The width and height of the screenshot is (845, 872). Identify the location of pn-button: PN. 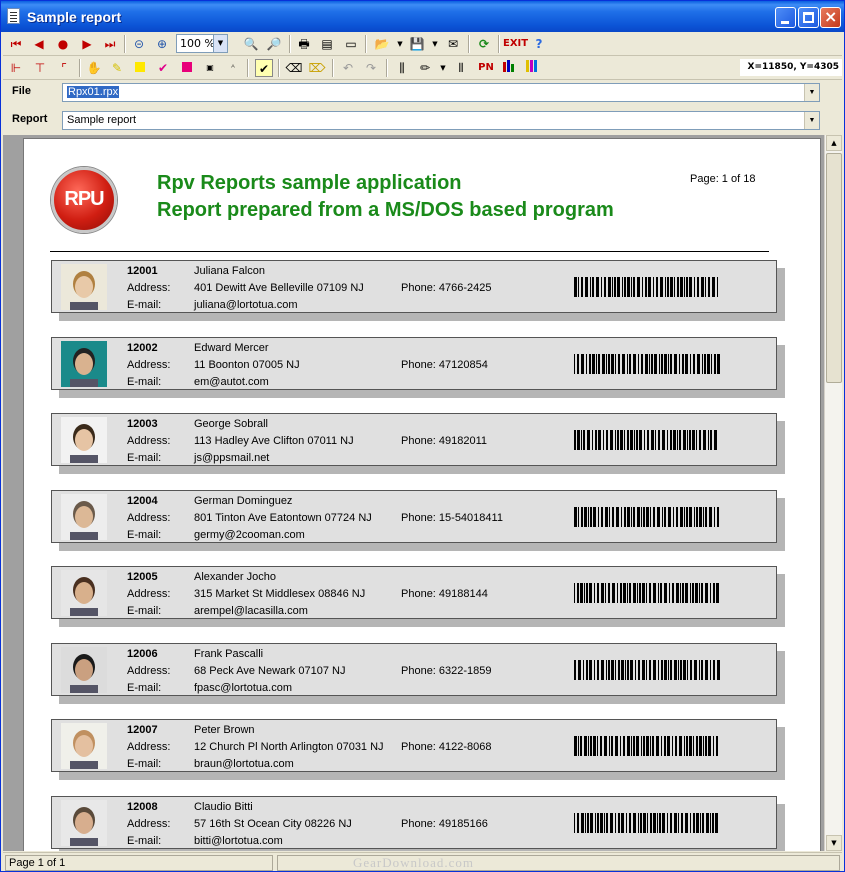
(486, 68).